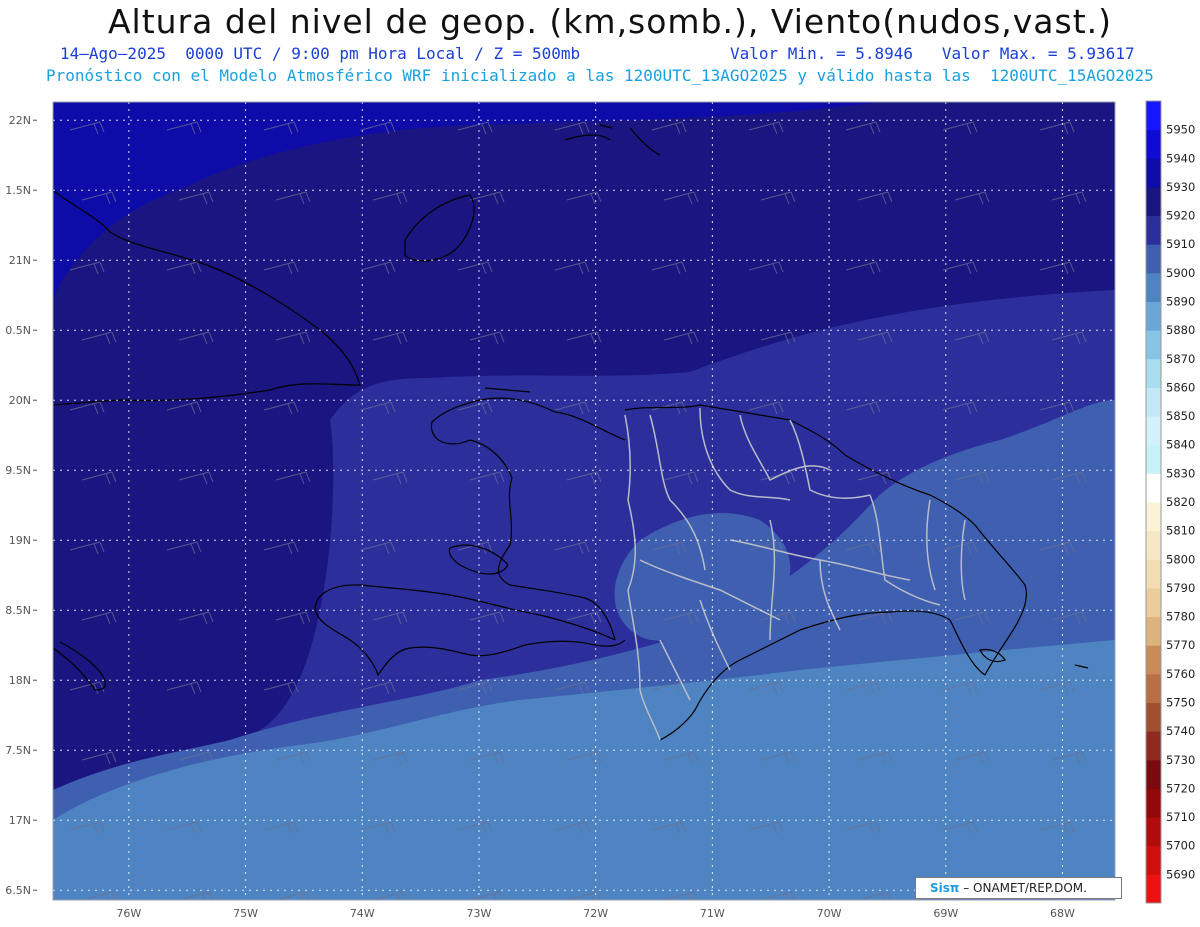 The image size is (1200, 927). I want to click on lon-label: 73W, so click(479, 913).